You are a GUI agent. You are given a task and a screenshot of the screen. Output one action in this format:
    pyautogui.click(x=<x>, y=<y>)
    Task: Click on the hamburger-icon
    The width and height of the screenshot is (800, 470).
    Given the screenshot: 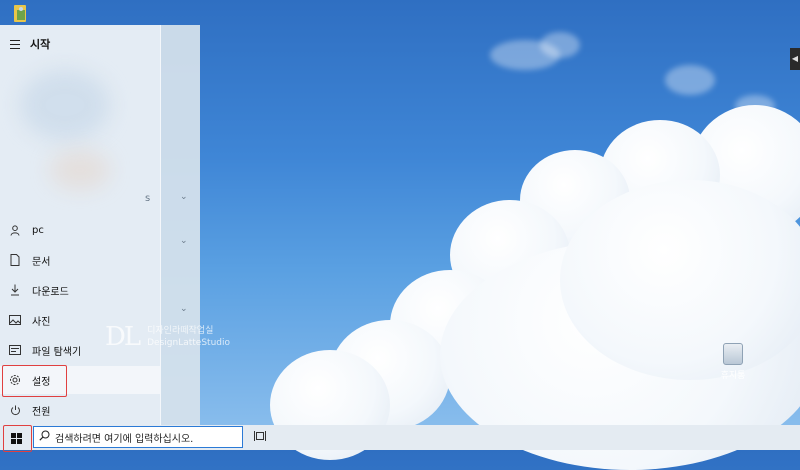 What is the action you would take?
    pyautogui.click(x=15, y=44)
    